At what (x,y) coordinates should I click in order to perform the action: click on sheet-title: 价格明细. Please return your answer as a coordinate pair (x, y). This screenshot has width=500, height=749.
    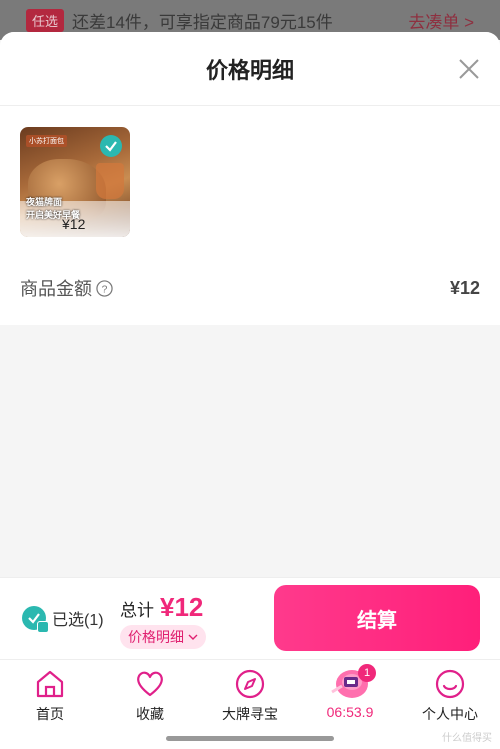
    Looking at the image, I should click on (249, 70).